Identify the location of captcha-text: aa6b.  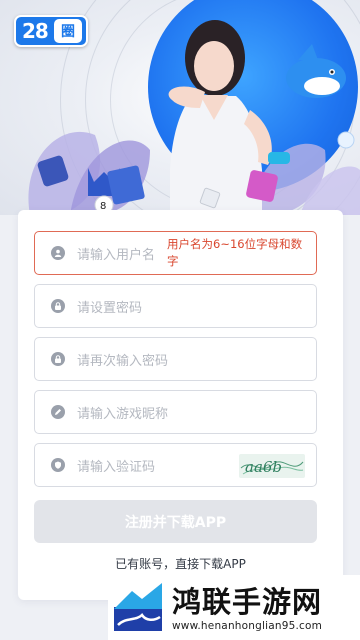
(263, 467).